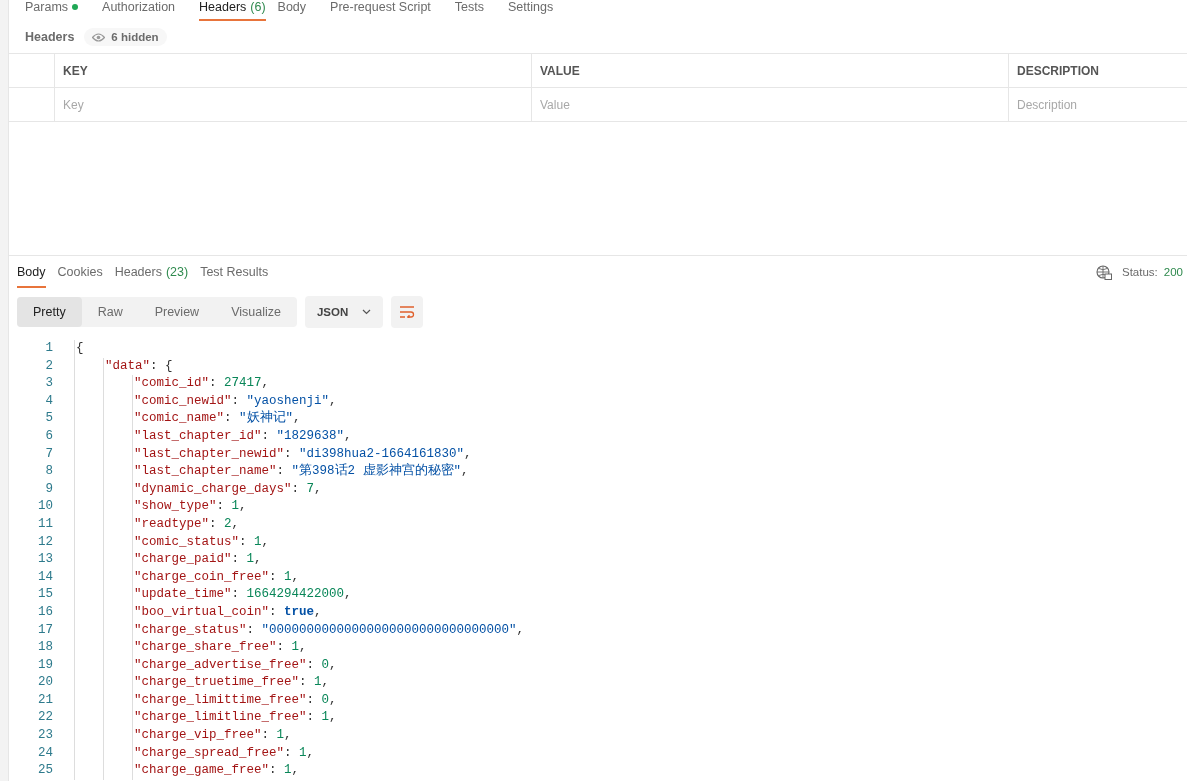 Image resolution: width=1187 pixels, height=781 pixels. What do you see at coordinates (45, 771) in the screenshot?
I see `line-number: 25` at bounding box center [45, 771].